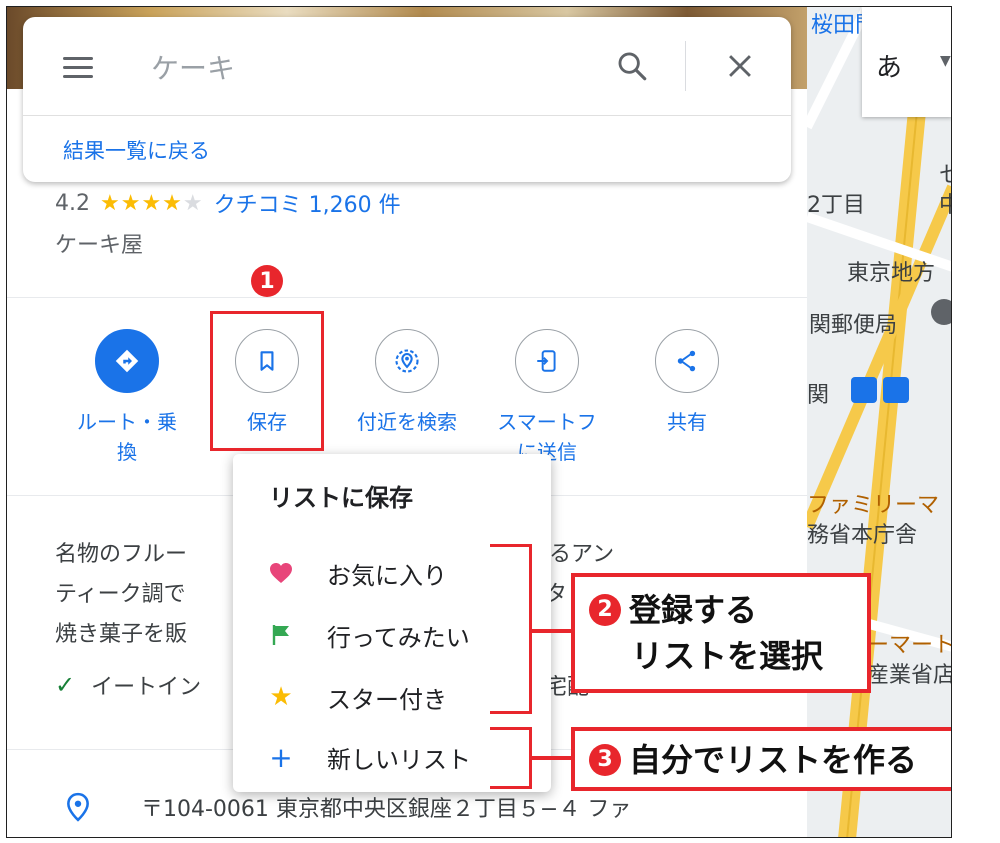 This screenshot has height=843, width=1000. What do you see at coordinates (818, 395) in the screenshot?
I see `map-label-kasumigaseki: 関` at bounding box center [818, 395].